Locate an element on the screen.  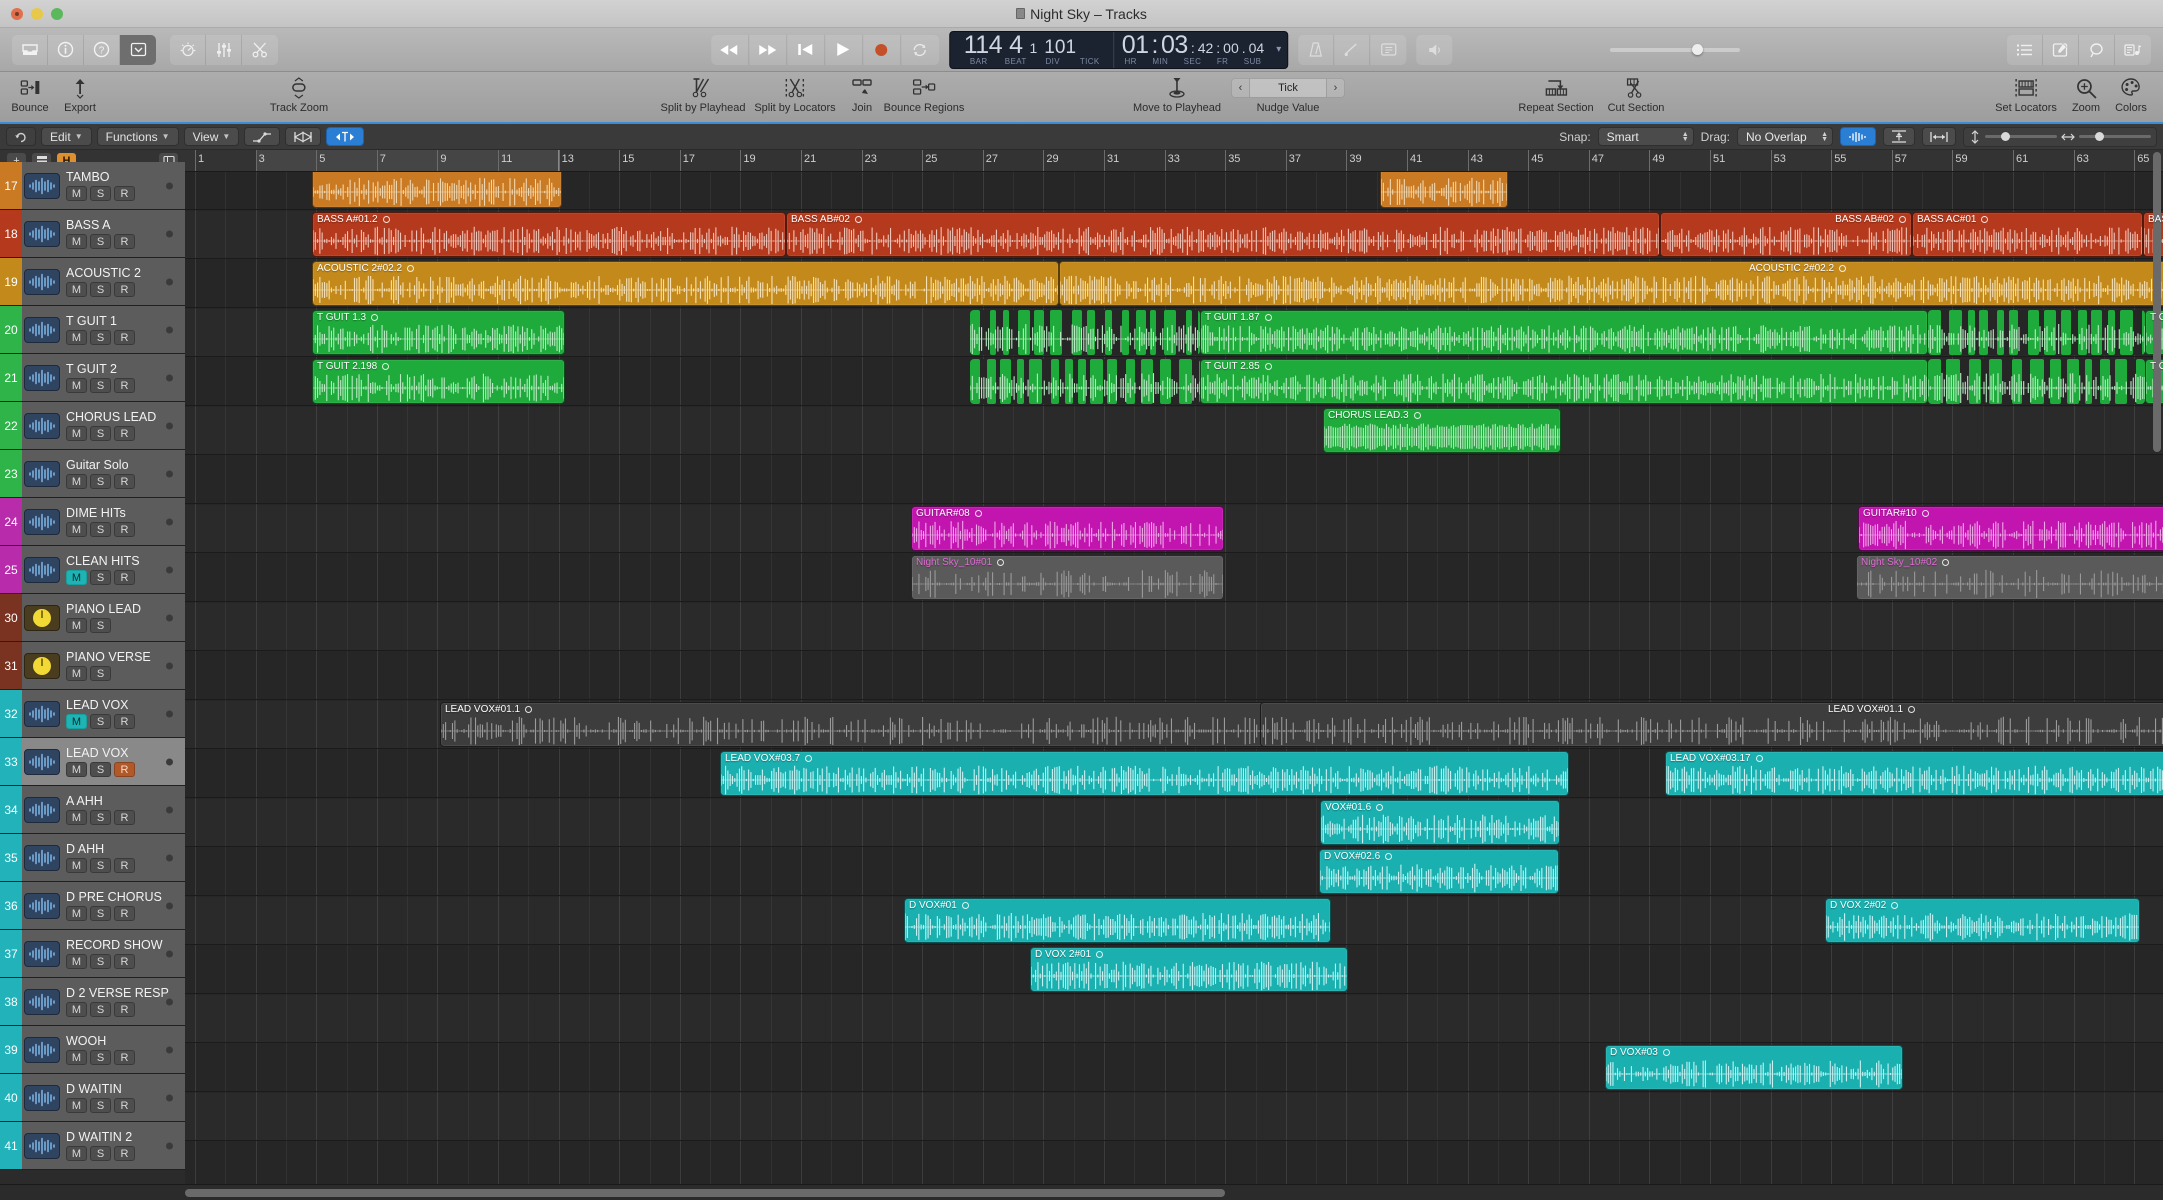
menu-functions: Functions ▼ is located at coordinates (137, 136).